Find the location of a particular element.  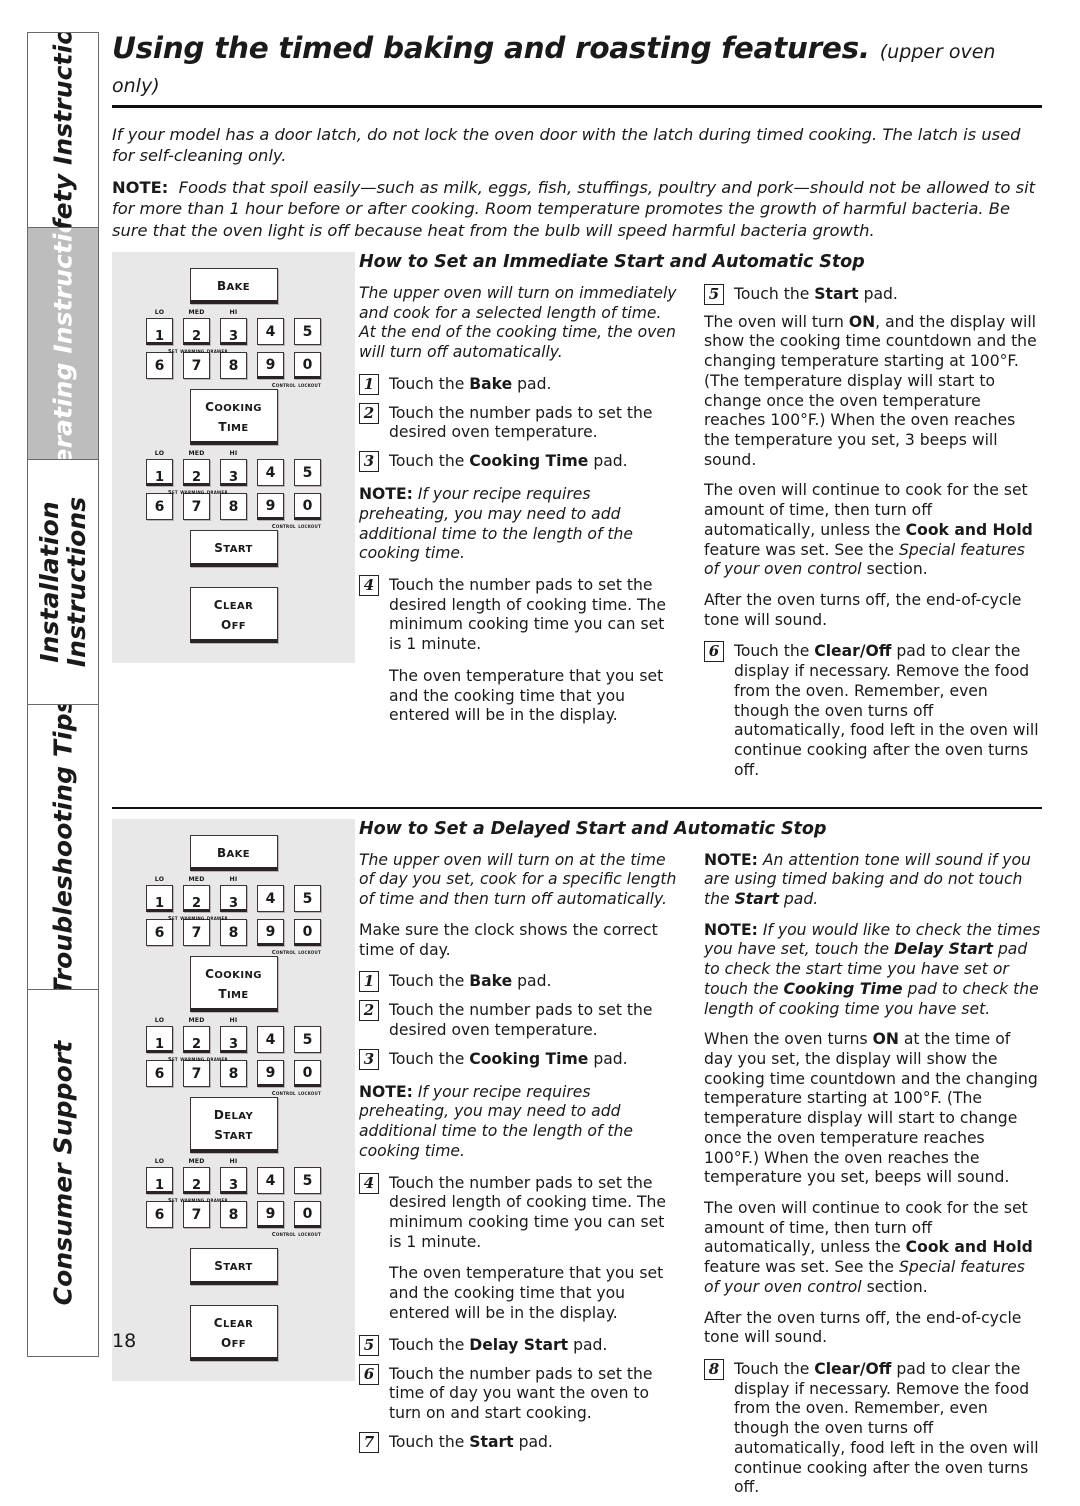

section1-step-5: 5 Touch the Start pad. is located at coordinates (873, 294).